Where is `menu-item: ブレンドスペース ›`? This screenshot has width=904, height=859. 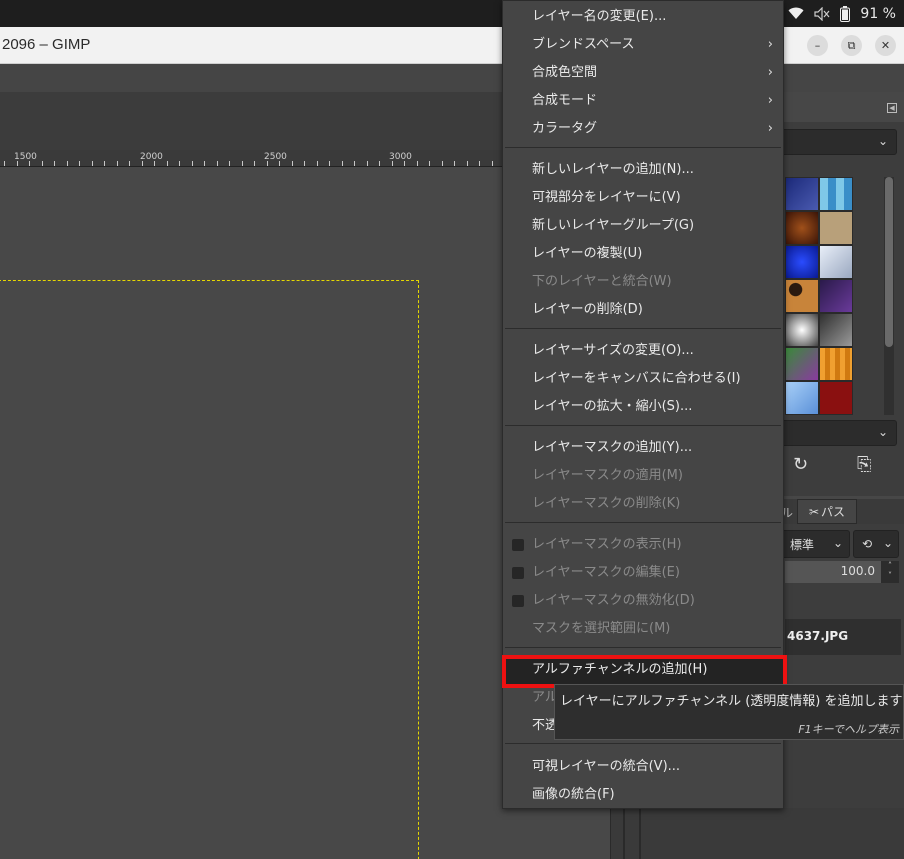 menu-item: ブレンドスペース › is located at coordinates (643, 45).